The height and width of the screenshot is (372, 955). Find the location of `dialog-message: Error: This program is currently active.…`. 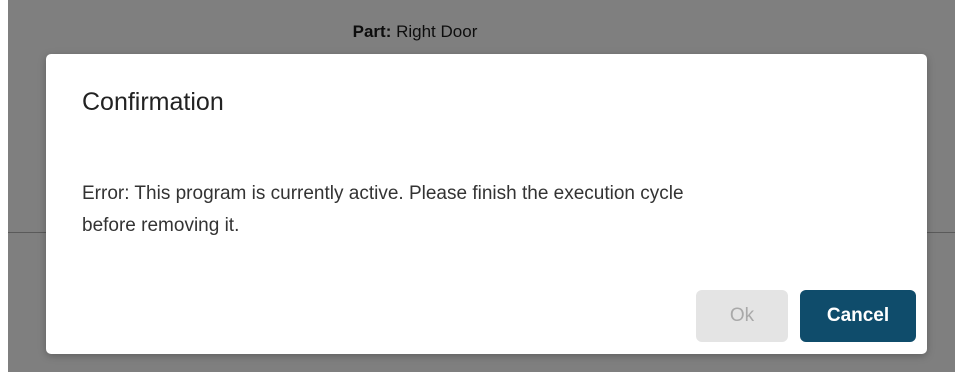

dialog-message: Error: This program is currently active.… is located at coordinates (482, 210).